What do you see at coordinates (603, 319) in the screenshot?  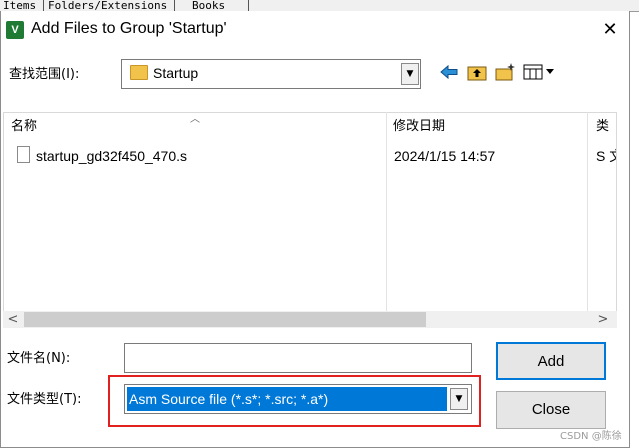 I see `scroll-right-icon: >` at bounding box center [603, 319].